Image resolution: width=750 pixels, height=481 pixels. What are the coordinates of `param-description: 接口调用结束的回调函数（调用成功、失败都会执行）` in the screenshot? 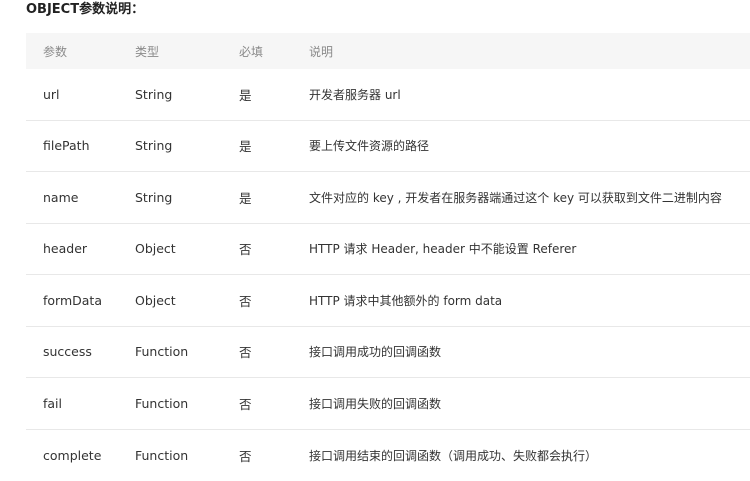 It's located at (529, 455).